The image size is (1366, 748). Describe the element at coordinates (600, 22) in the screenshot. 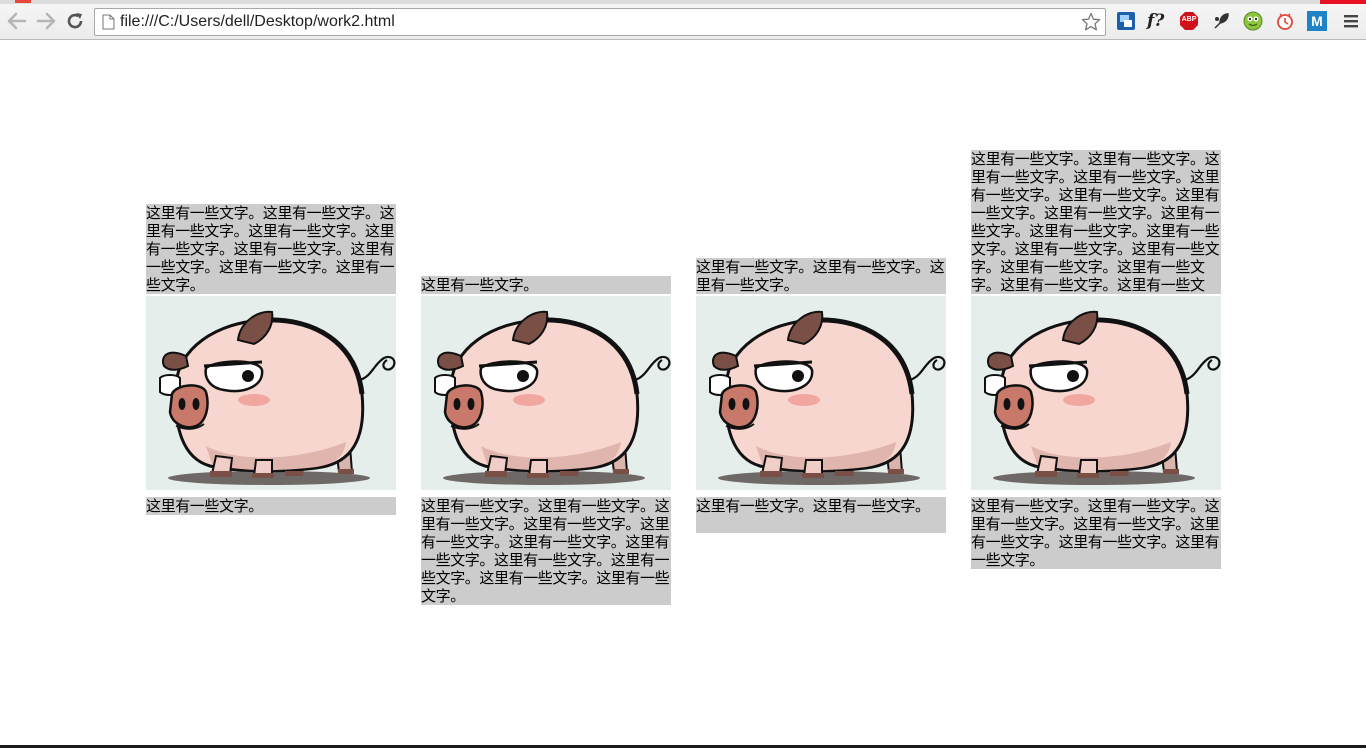

I see `address-bar: file:///C:/Users/dell/Desktop/work2.html` at that location.